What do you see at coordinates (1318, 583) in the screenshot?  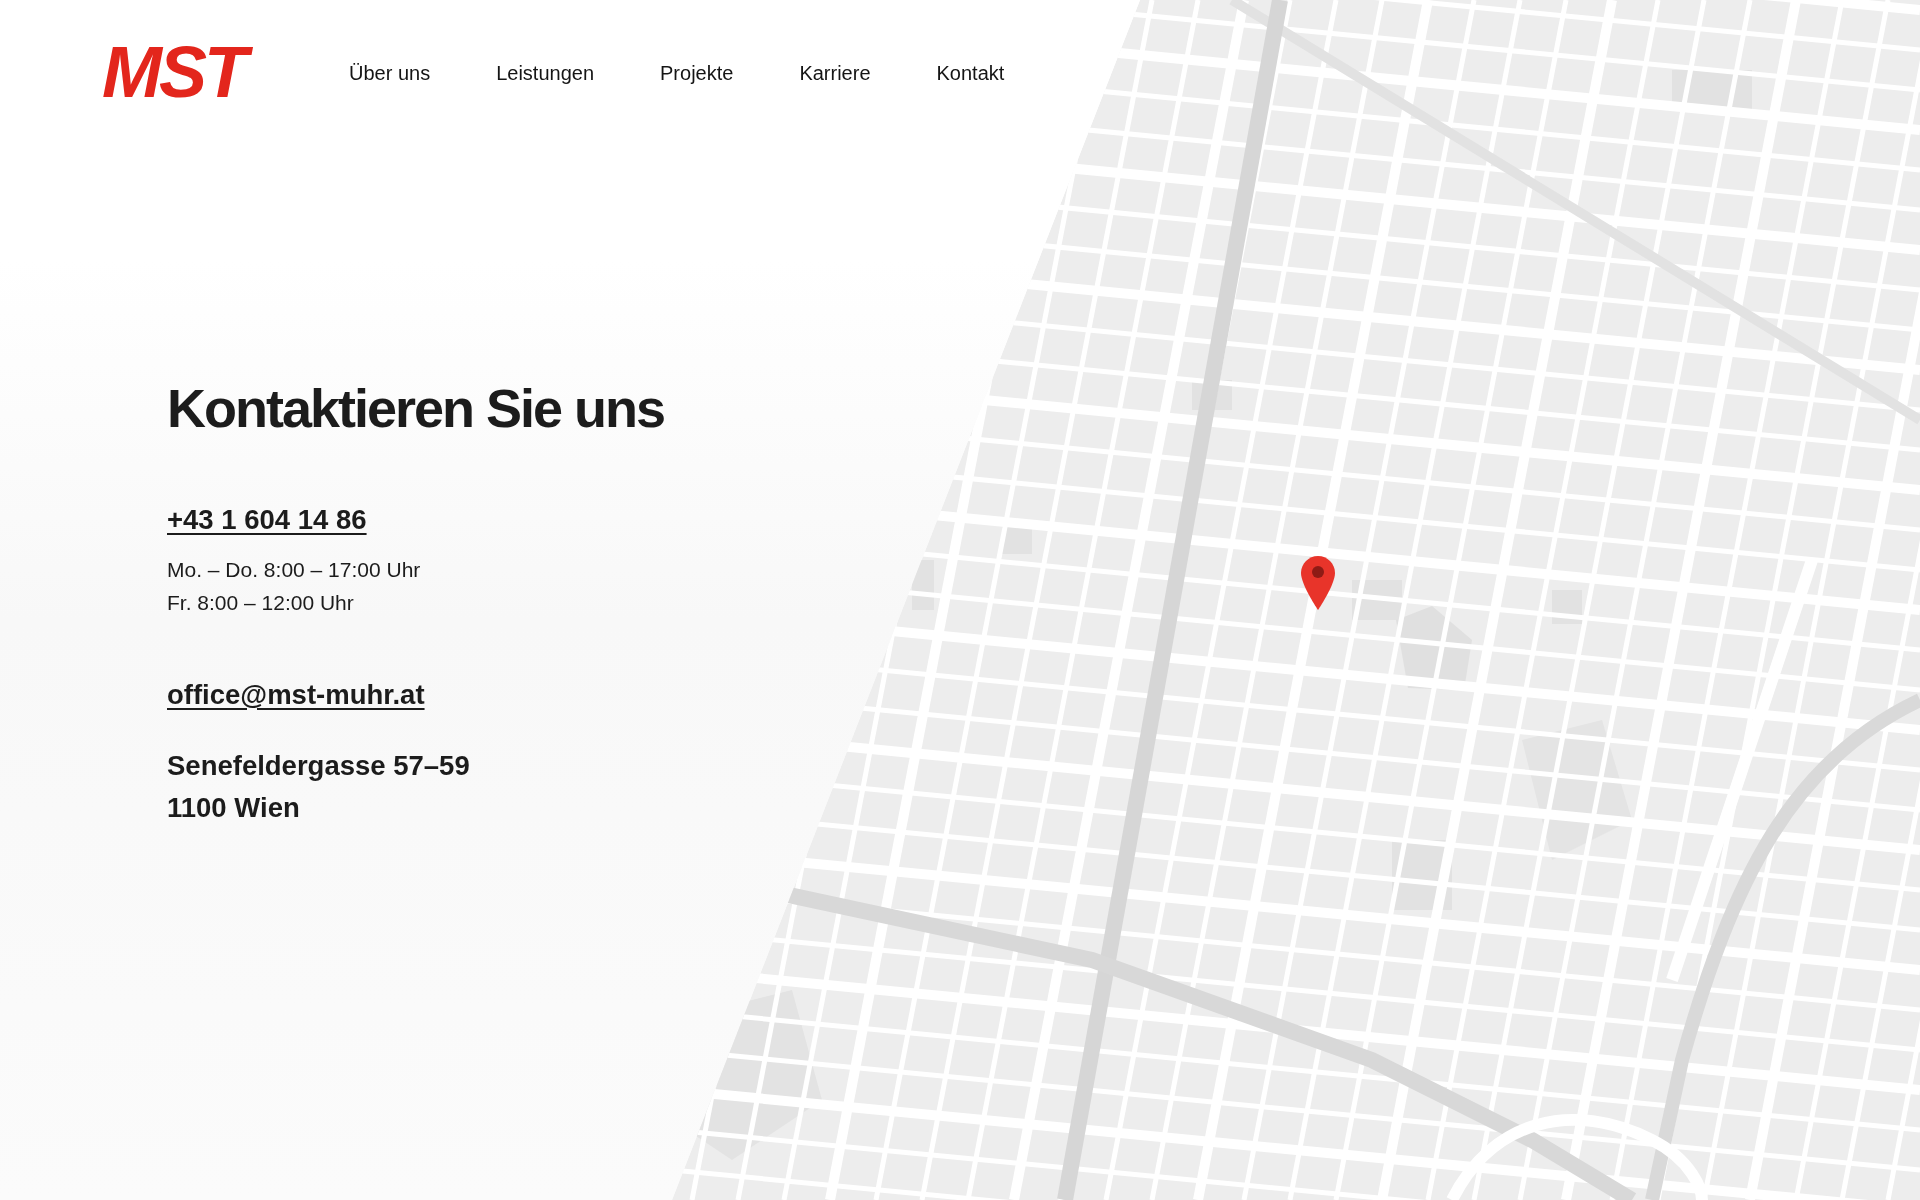 I see `map-pin-icon` at bounding box center [1318, 583].